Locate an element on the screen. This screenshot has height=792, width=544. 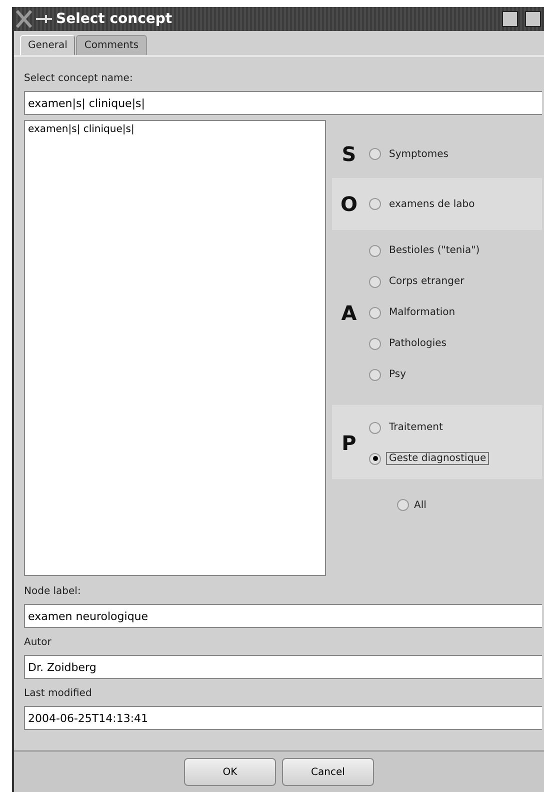
tab: Comments is located at coordinates (111, 45).